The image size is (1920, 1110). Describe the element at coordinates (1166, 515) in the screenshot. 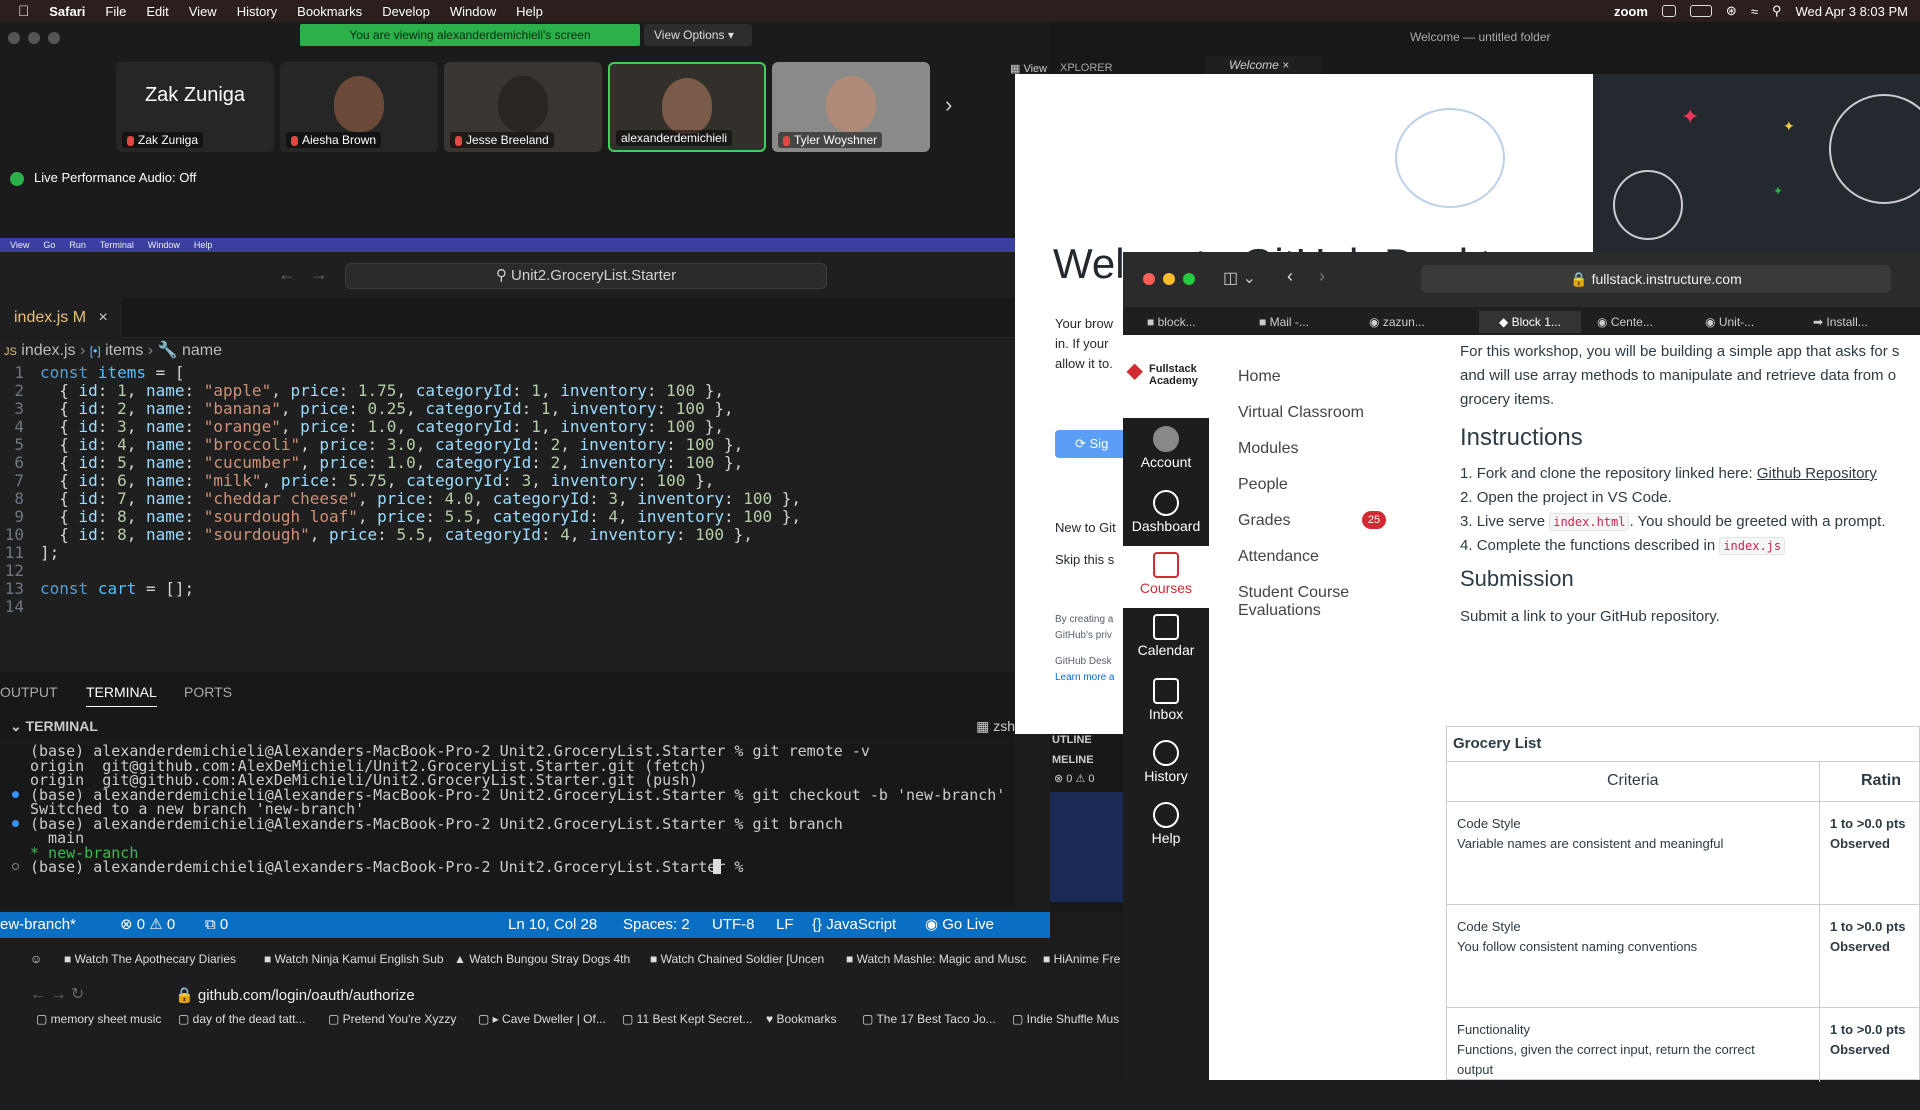

I see `nav-dashboard: Dashboard` at that location.